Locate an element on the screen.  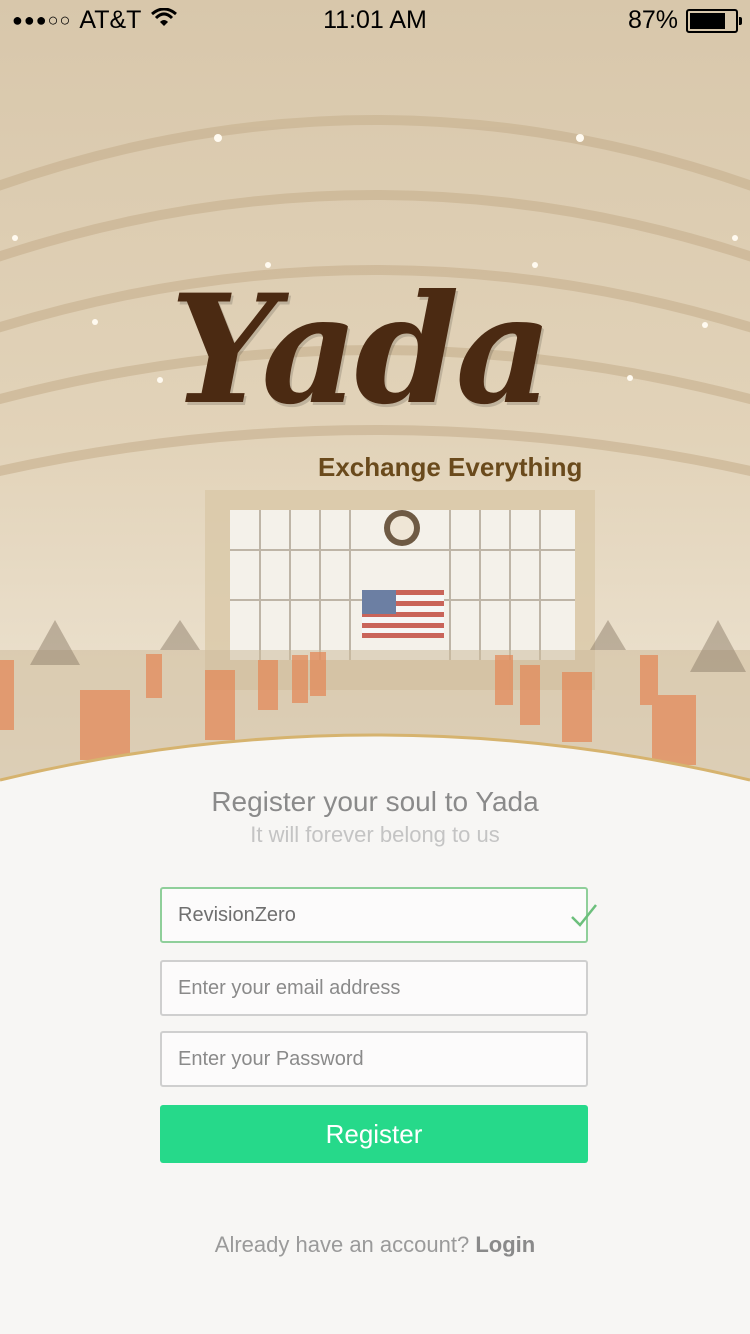
email-field is located at coordinates (374, 988).